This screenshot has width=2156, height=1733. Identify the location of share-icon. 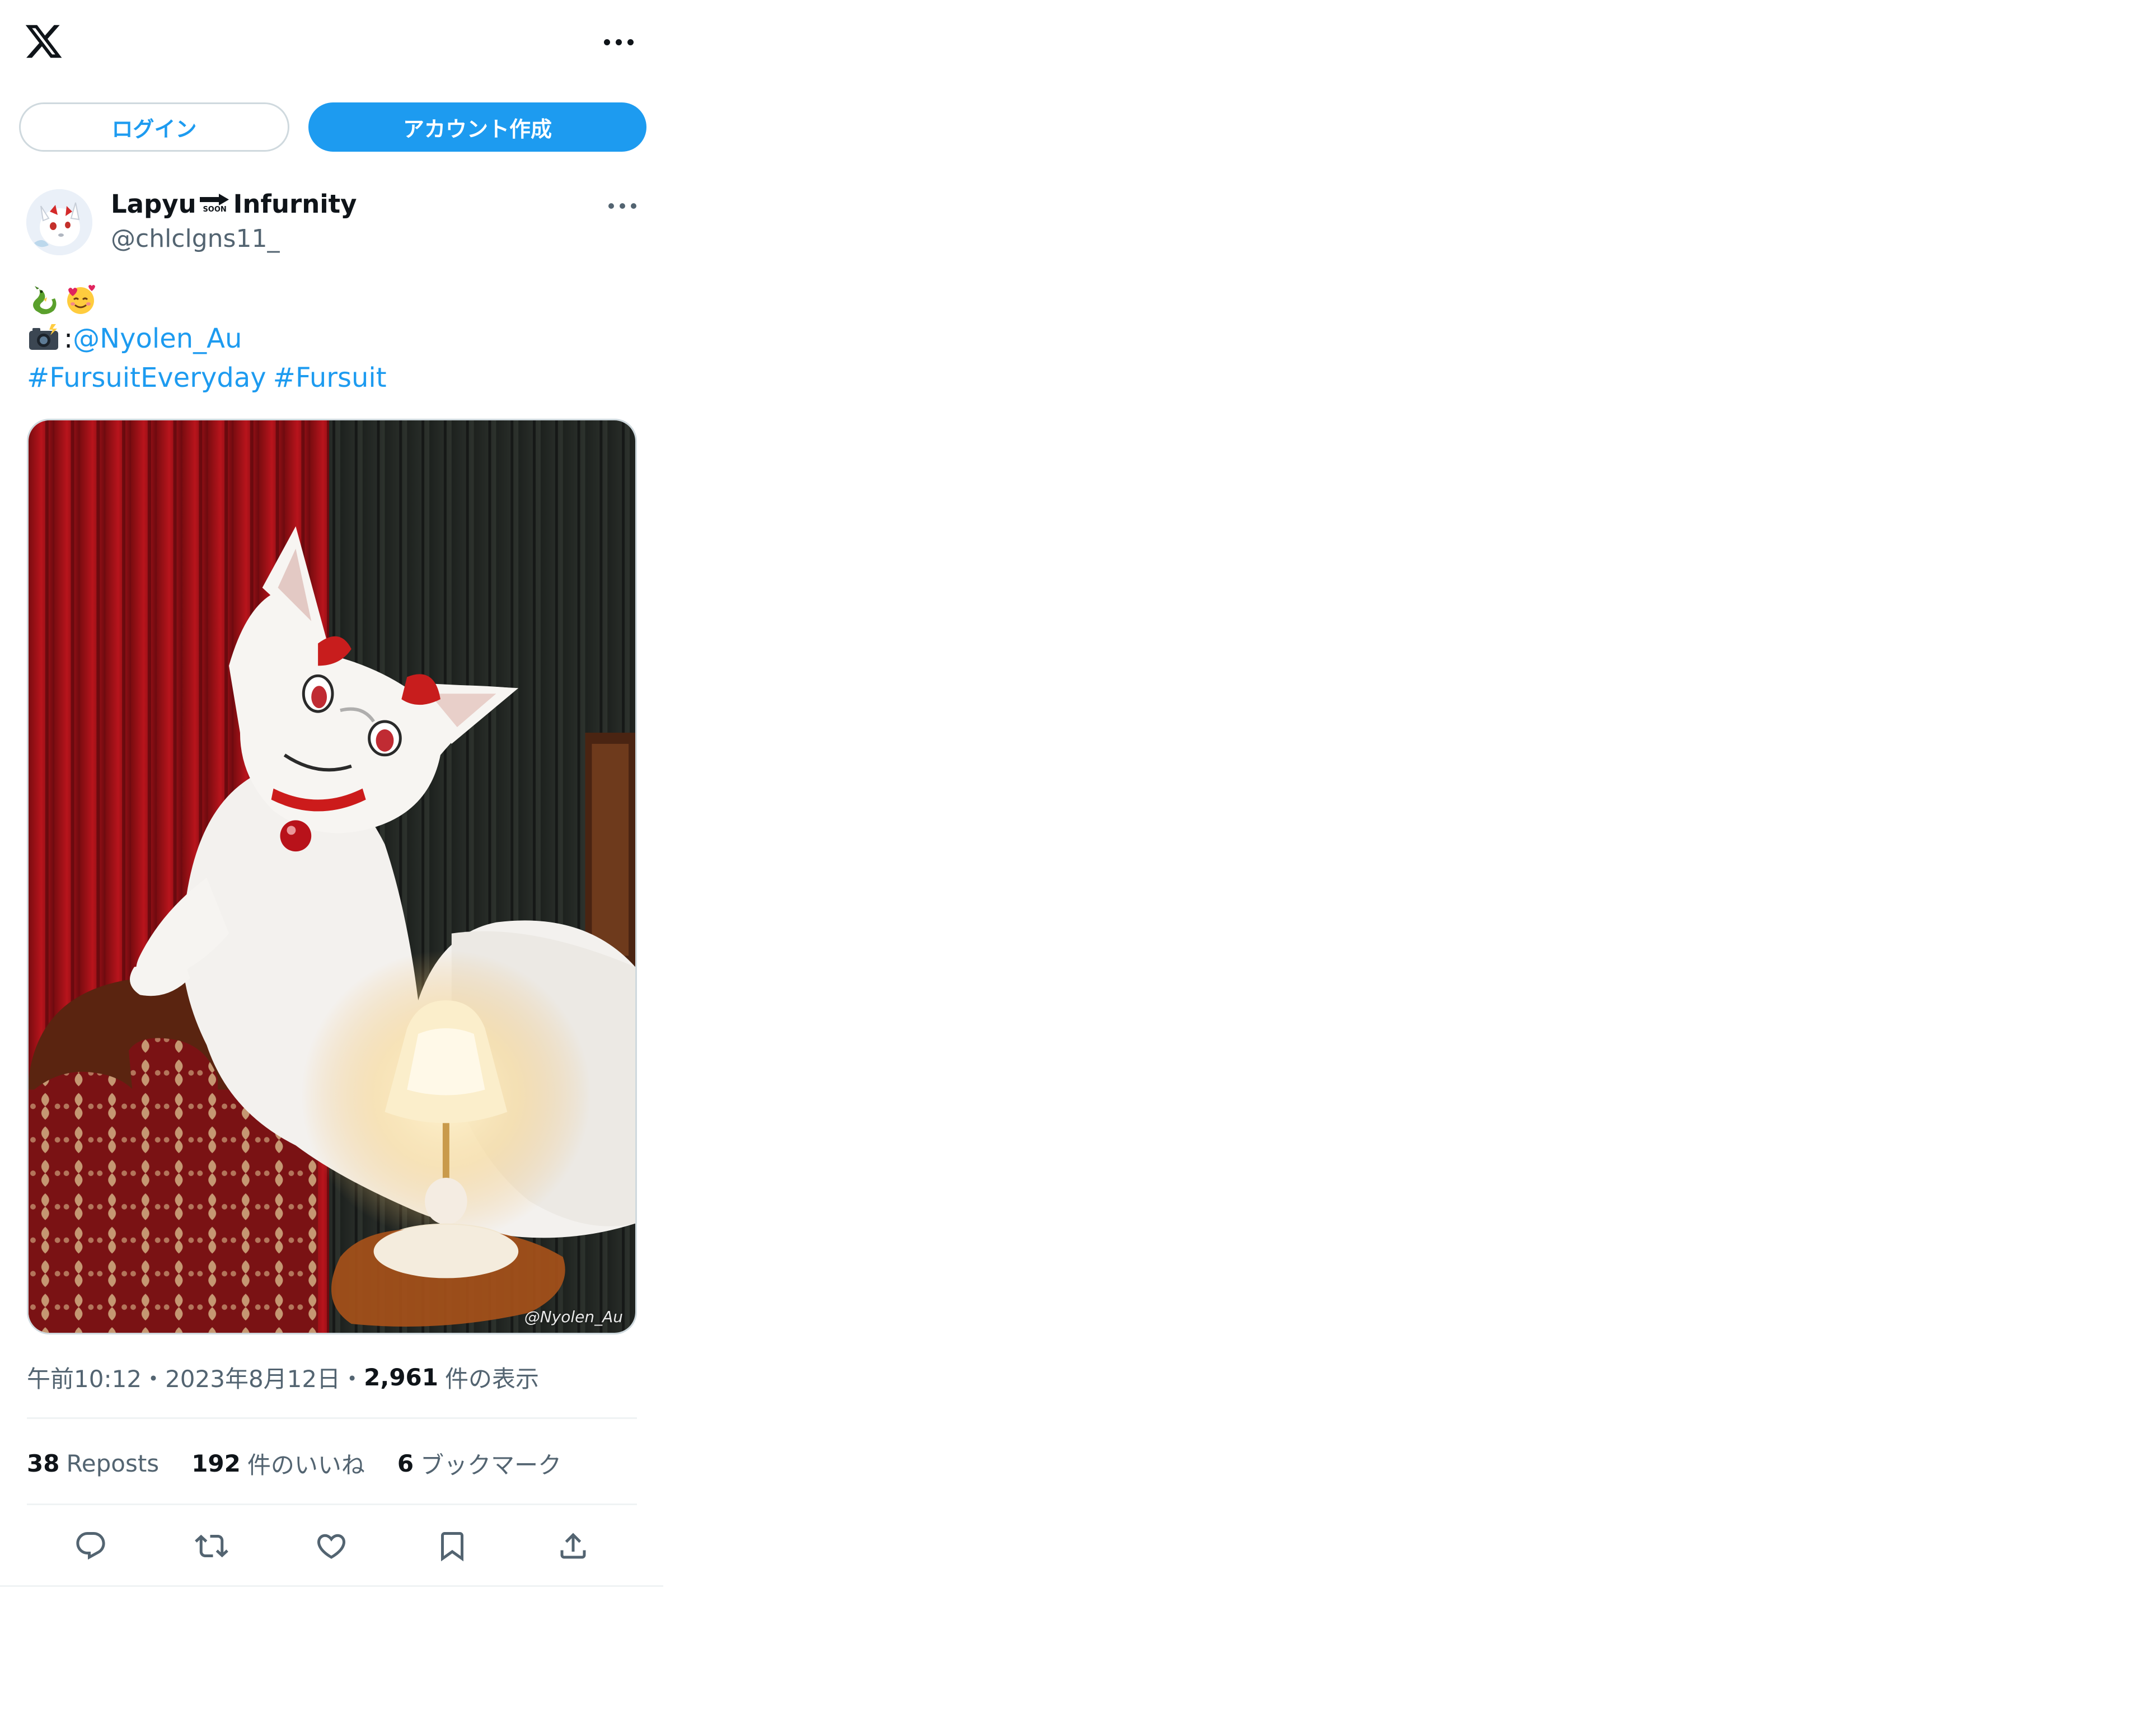
(573, 1546).